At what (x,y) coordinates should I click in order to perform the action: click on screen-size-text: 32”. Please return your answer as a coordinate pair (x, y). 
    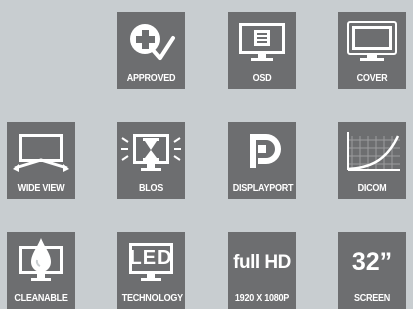
    Looking at the image, I should click on (372, 262).